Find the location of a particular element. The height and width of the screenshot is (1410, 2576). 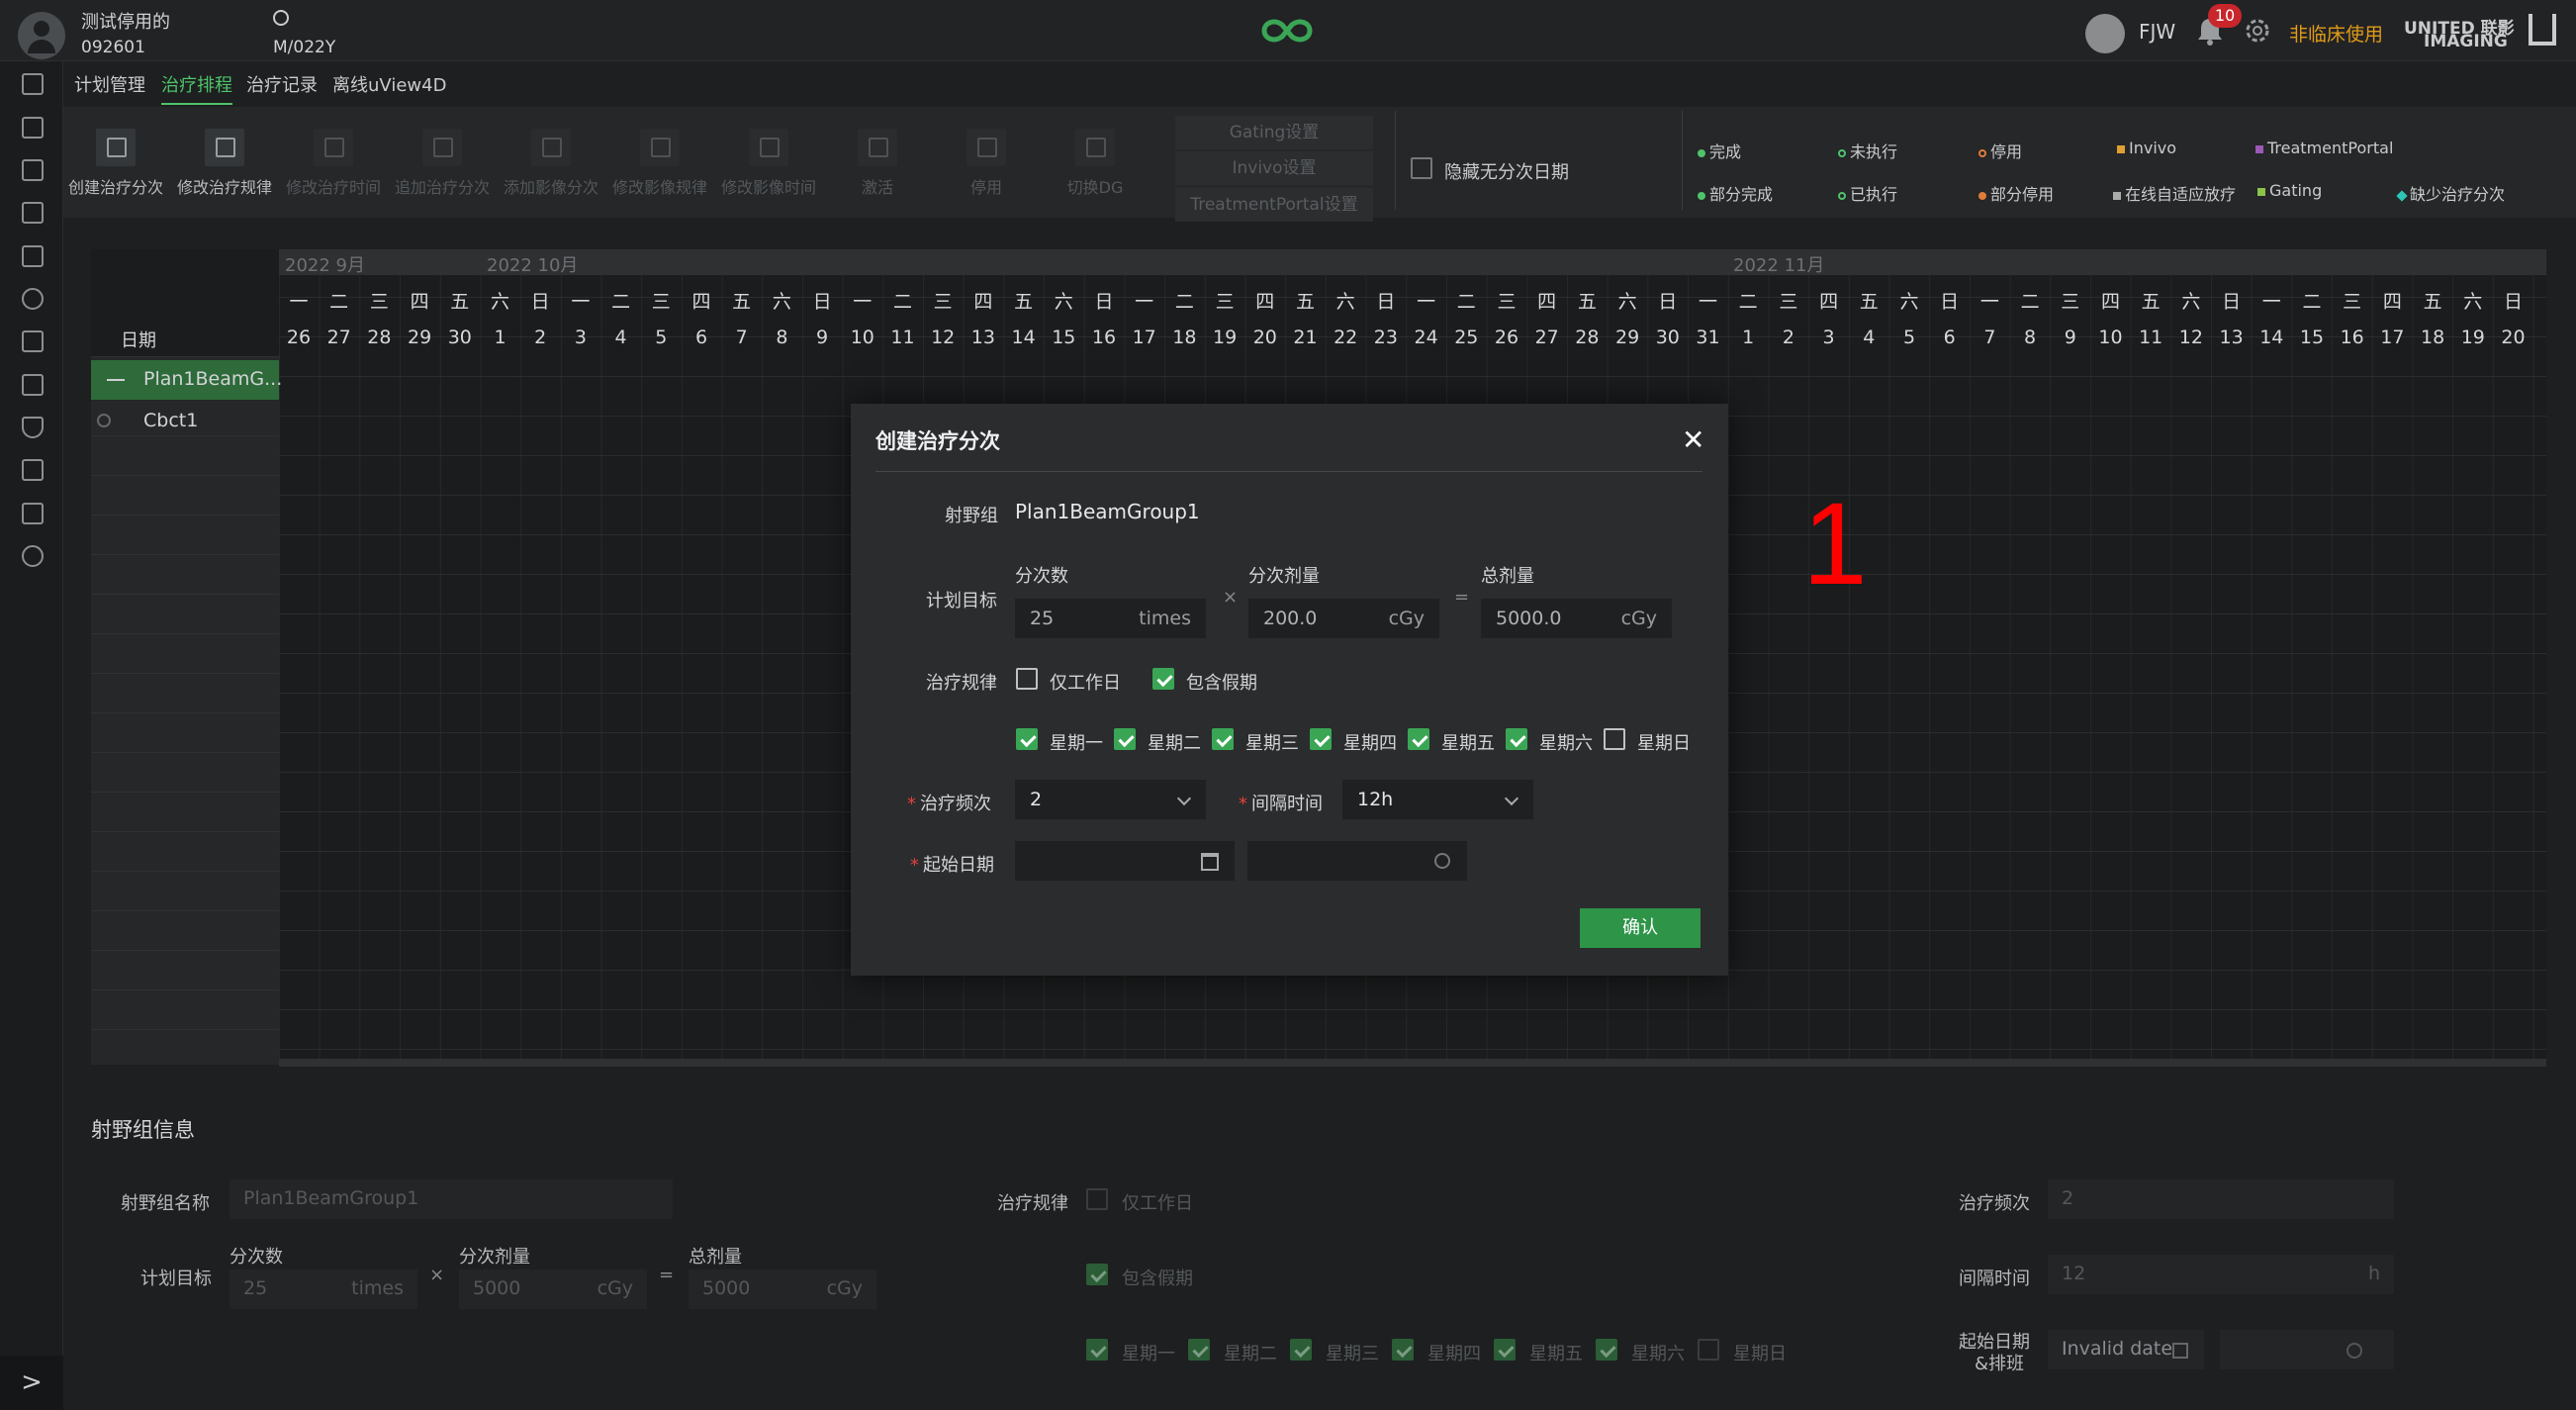

apps-icon is located at coordinates (33, 556).